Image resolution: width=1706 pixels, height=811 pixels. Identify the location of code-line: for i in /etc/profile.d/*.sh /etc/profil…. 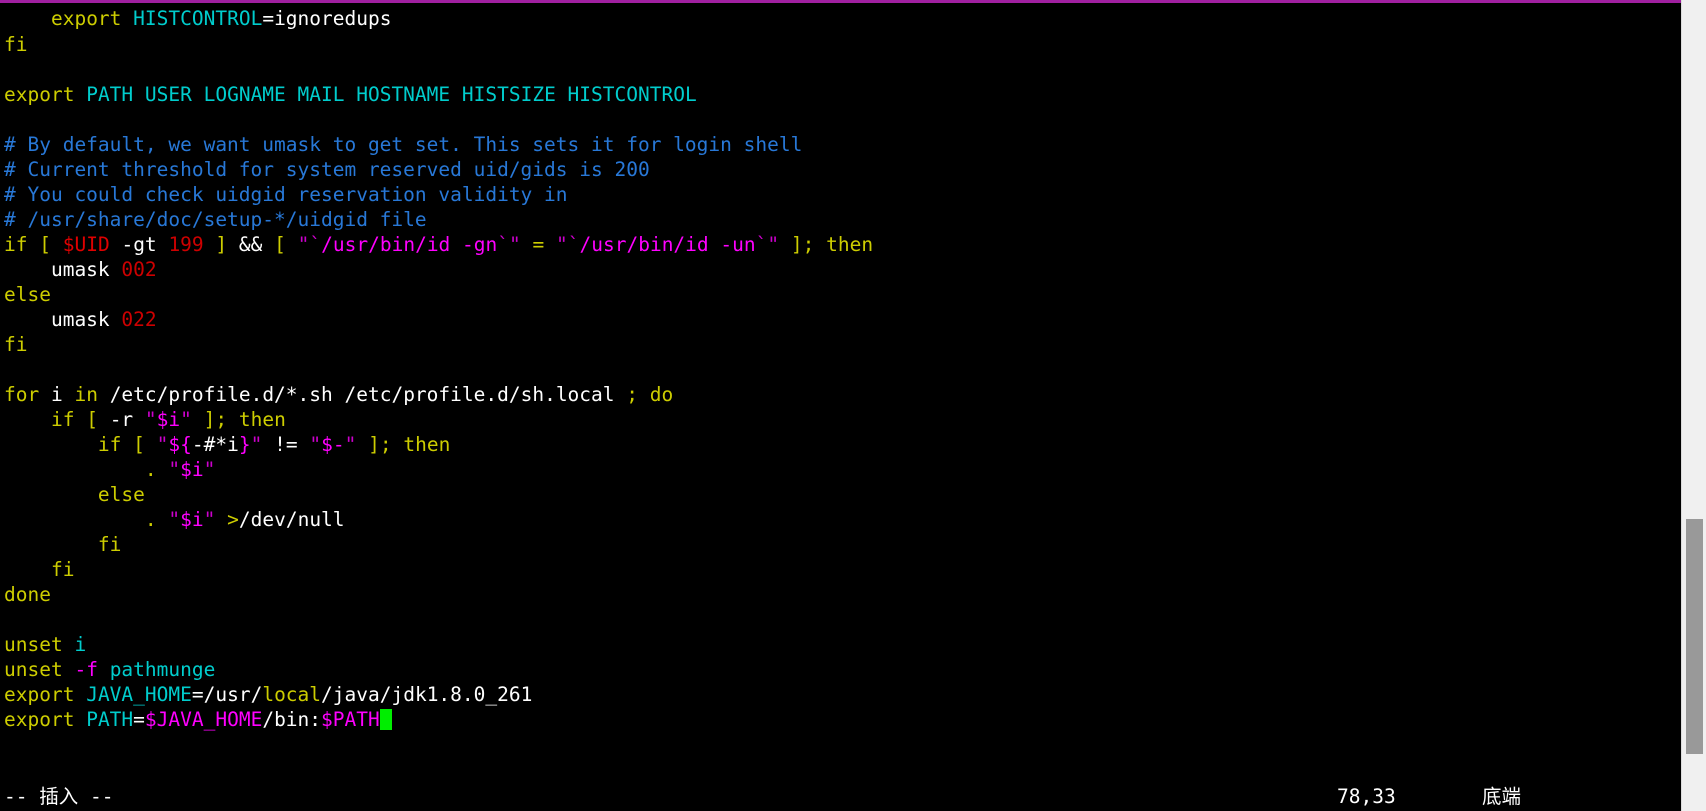
(840, 394).